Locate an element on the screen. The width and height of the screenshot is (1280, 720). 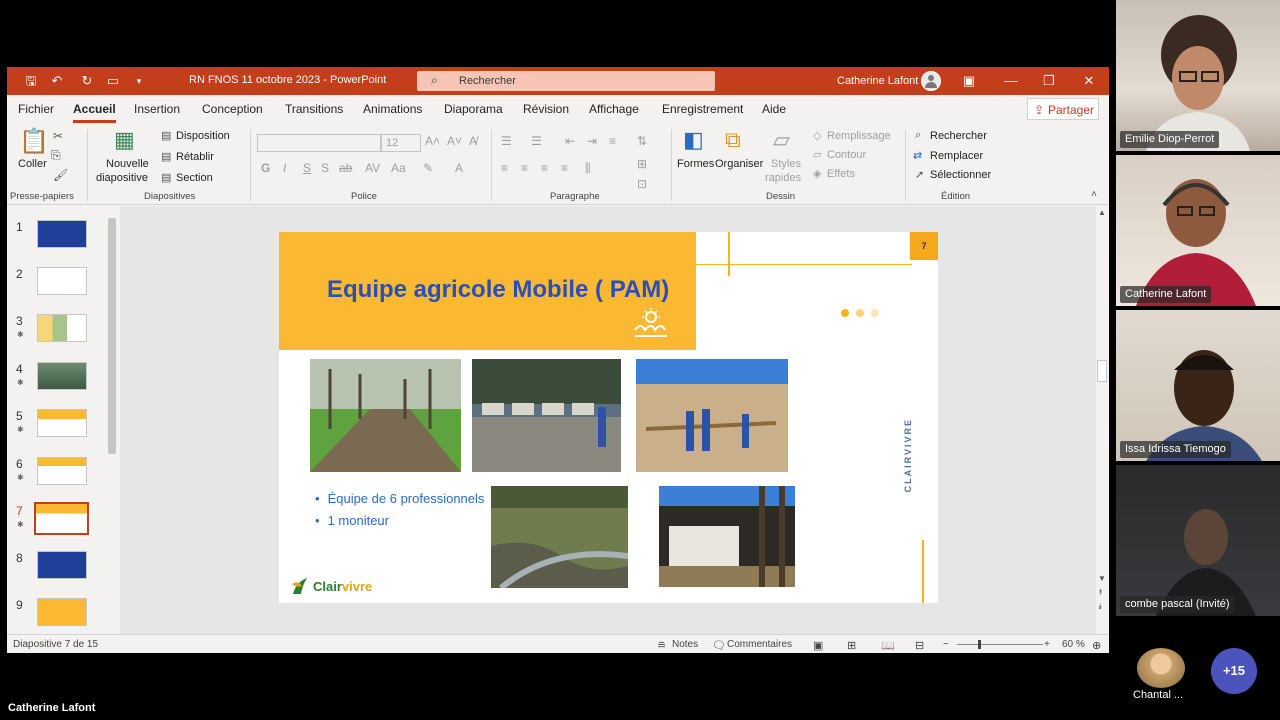
zoom-in-icon: + is located at coordinates (1047, 644).